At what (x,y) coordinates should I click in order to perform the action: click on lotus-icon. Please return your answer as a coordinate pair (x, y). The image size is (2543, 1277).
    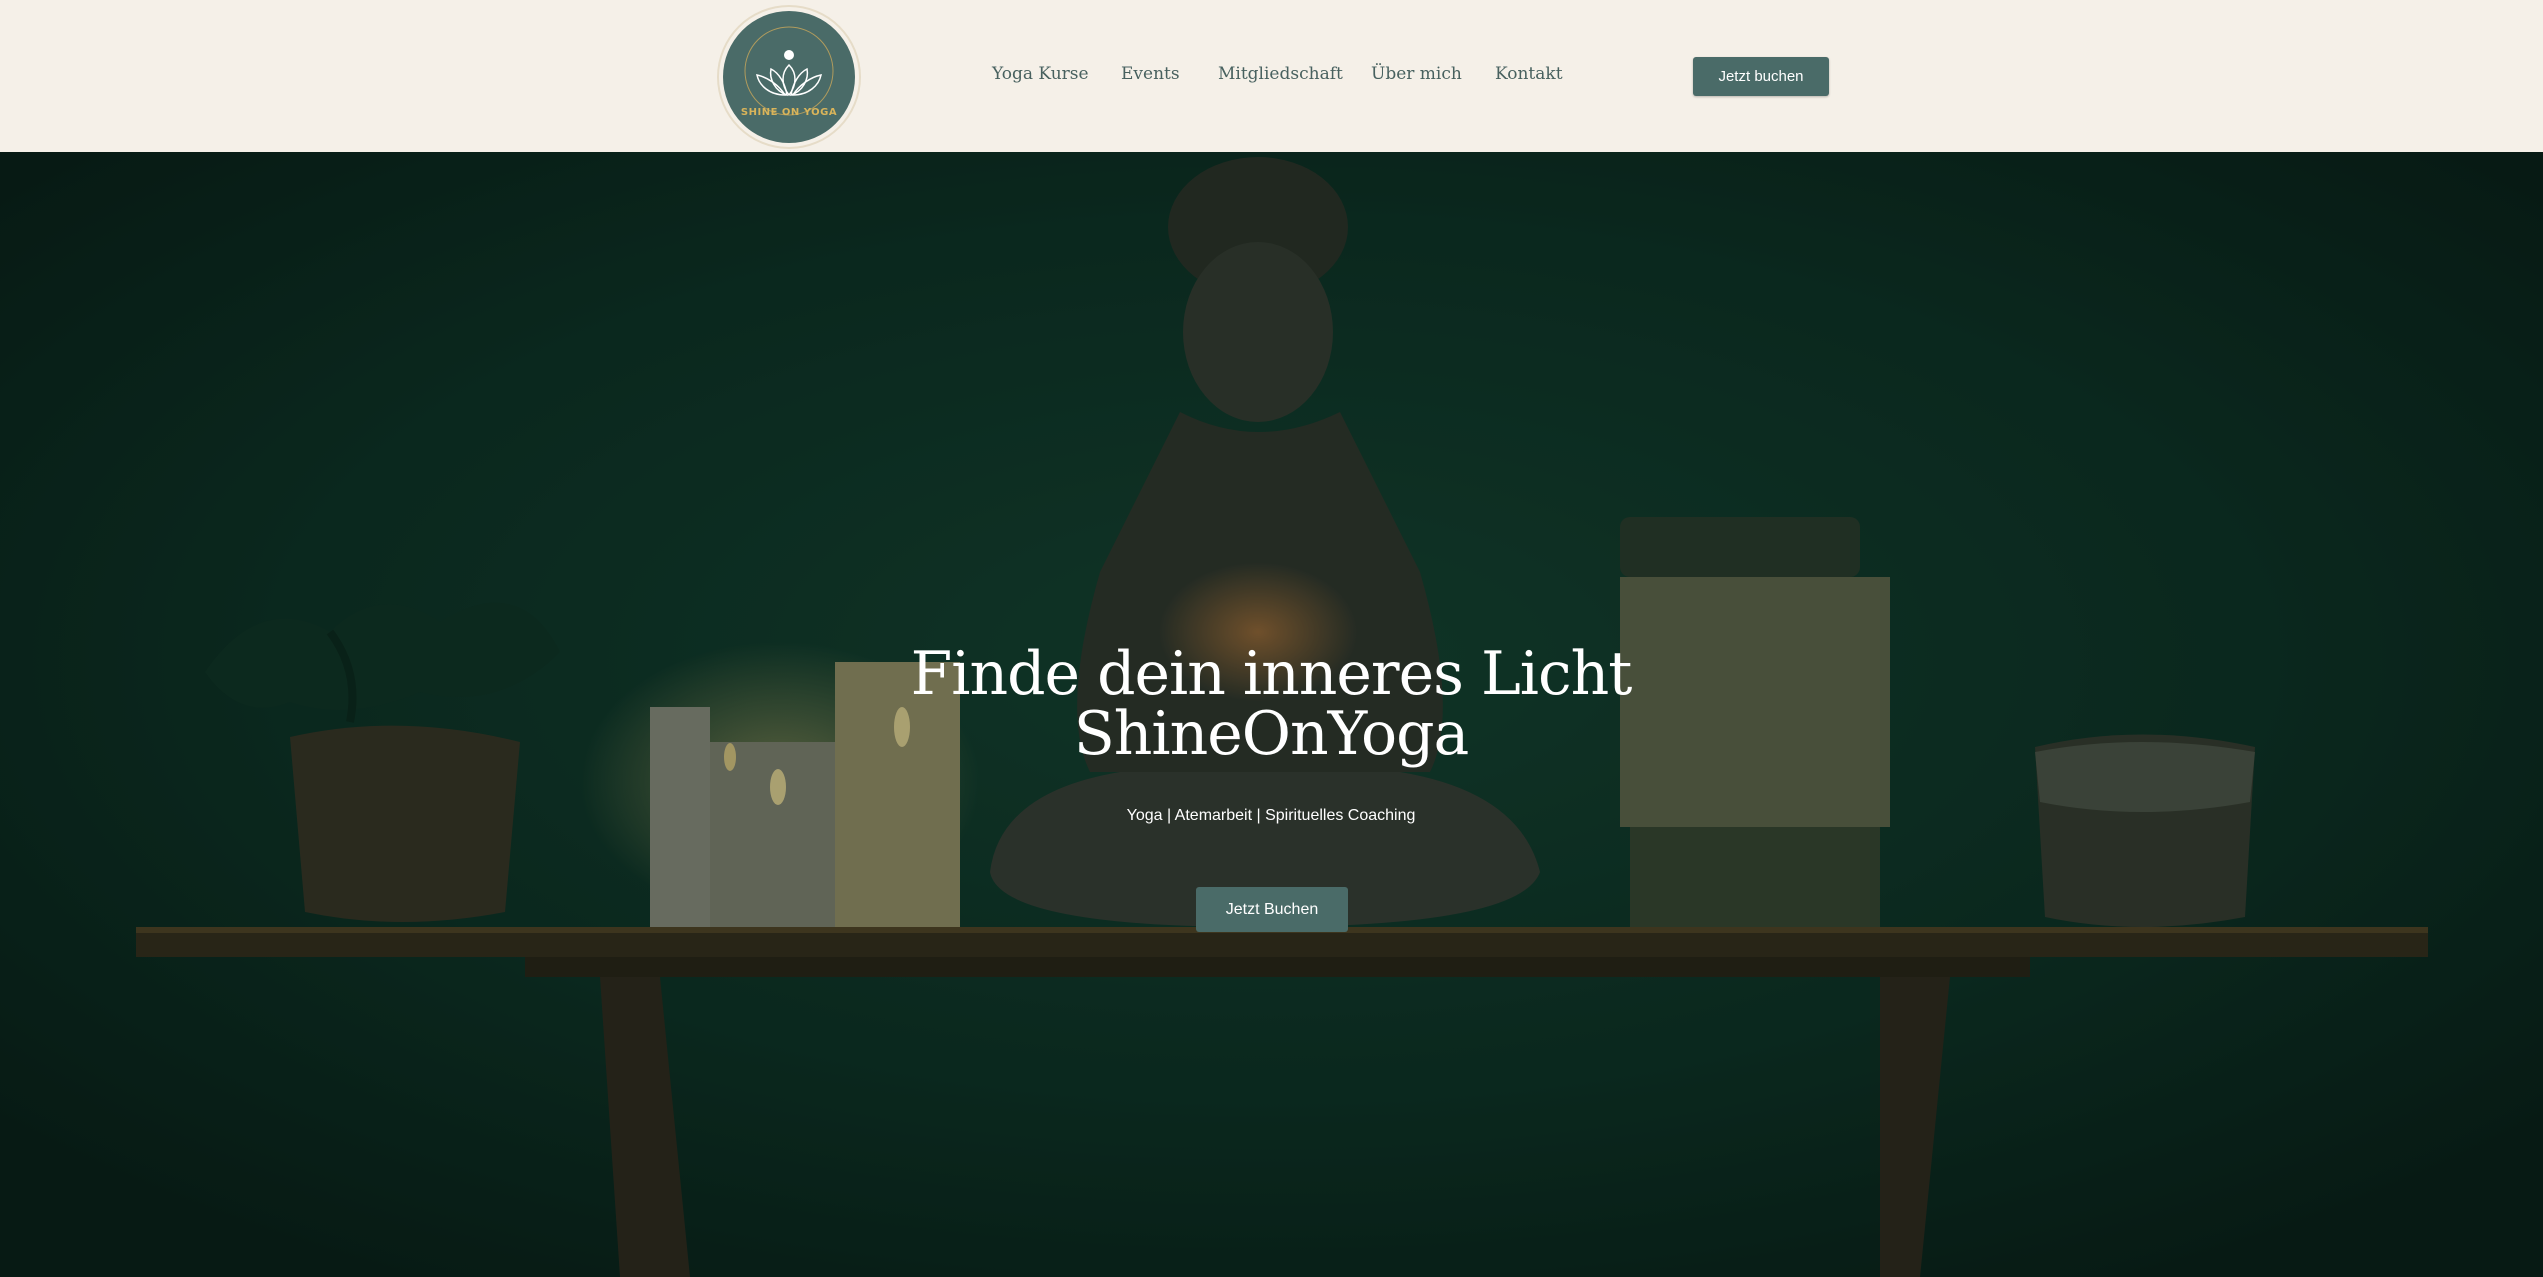
    Looking at the image, I should click on (789, 71).